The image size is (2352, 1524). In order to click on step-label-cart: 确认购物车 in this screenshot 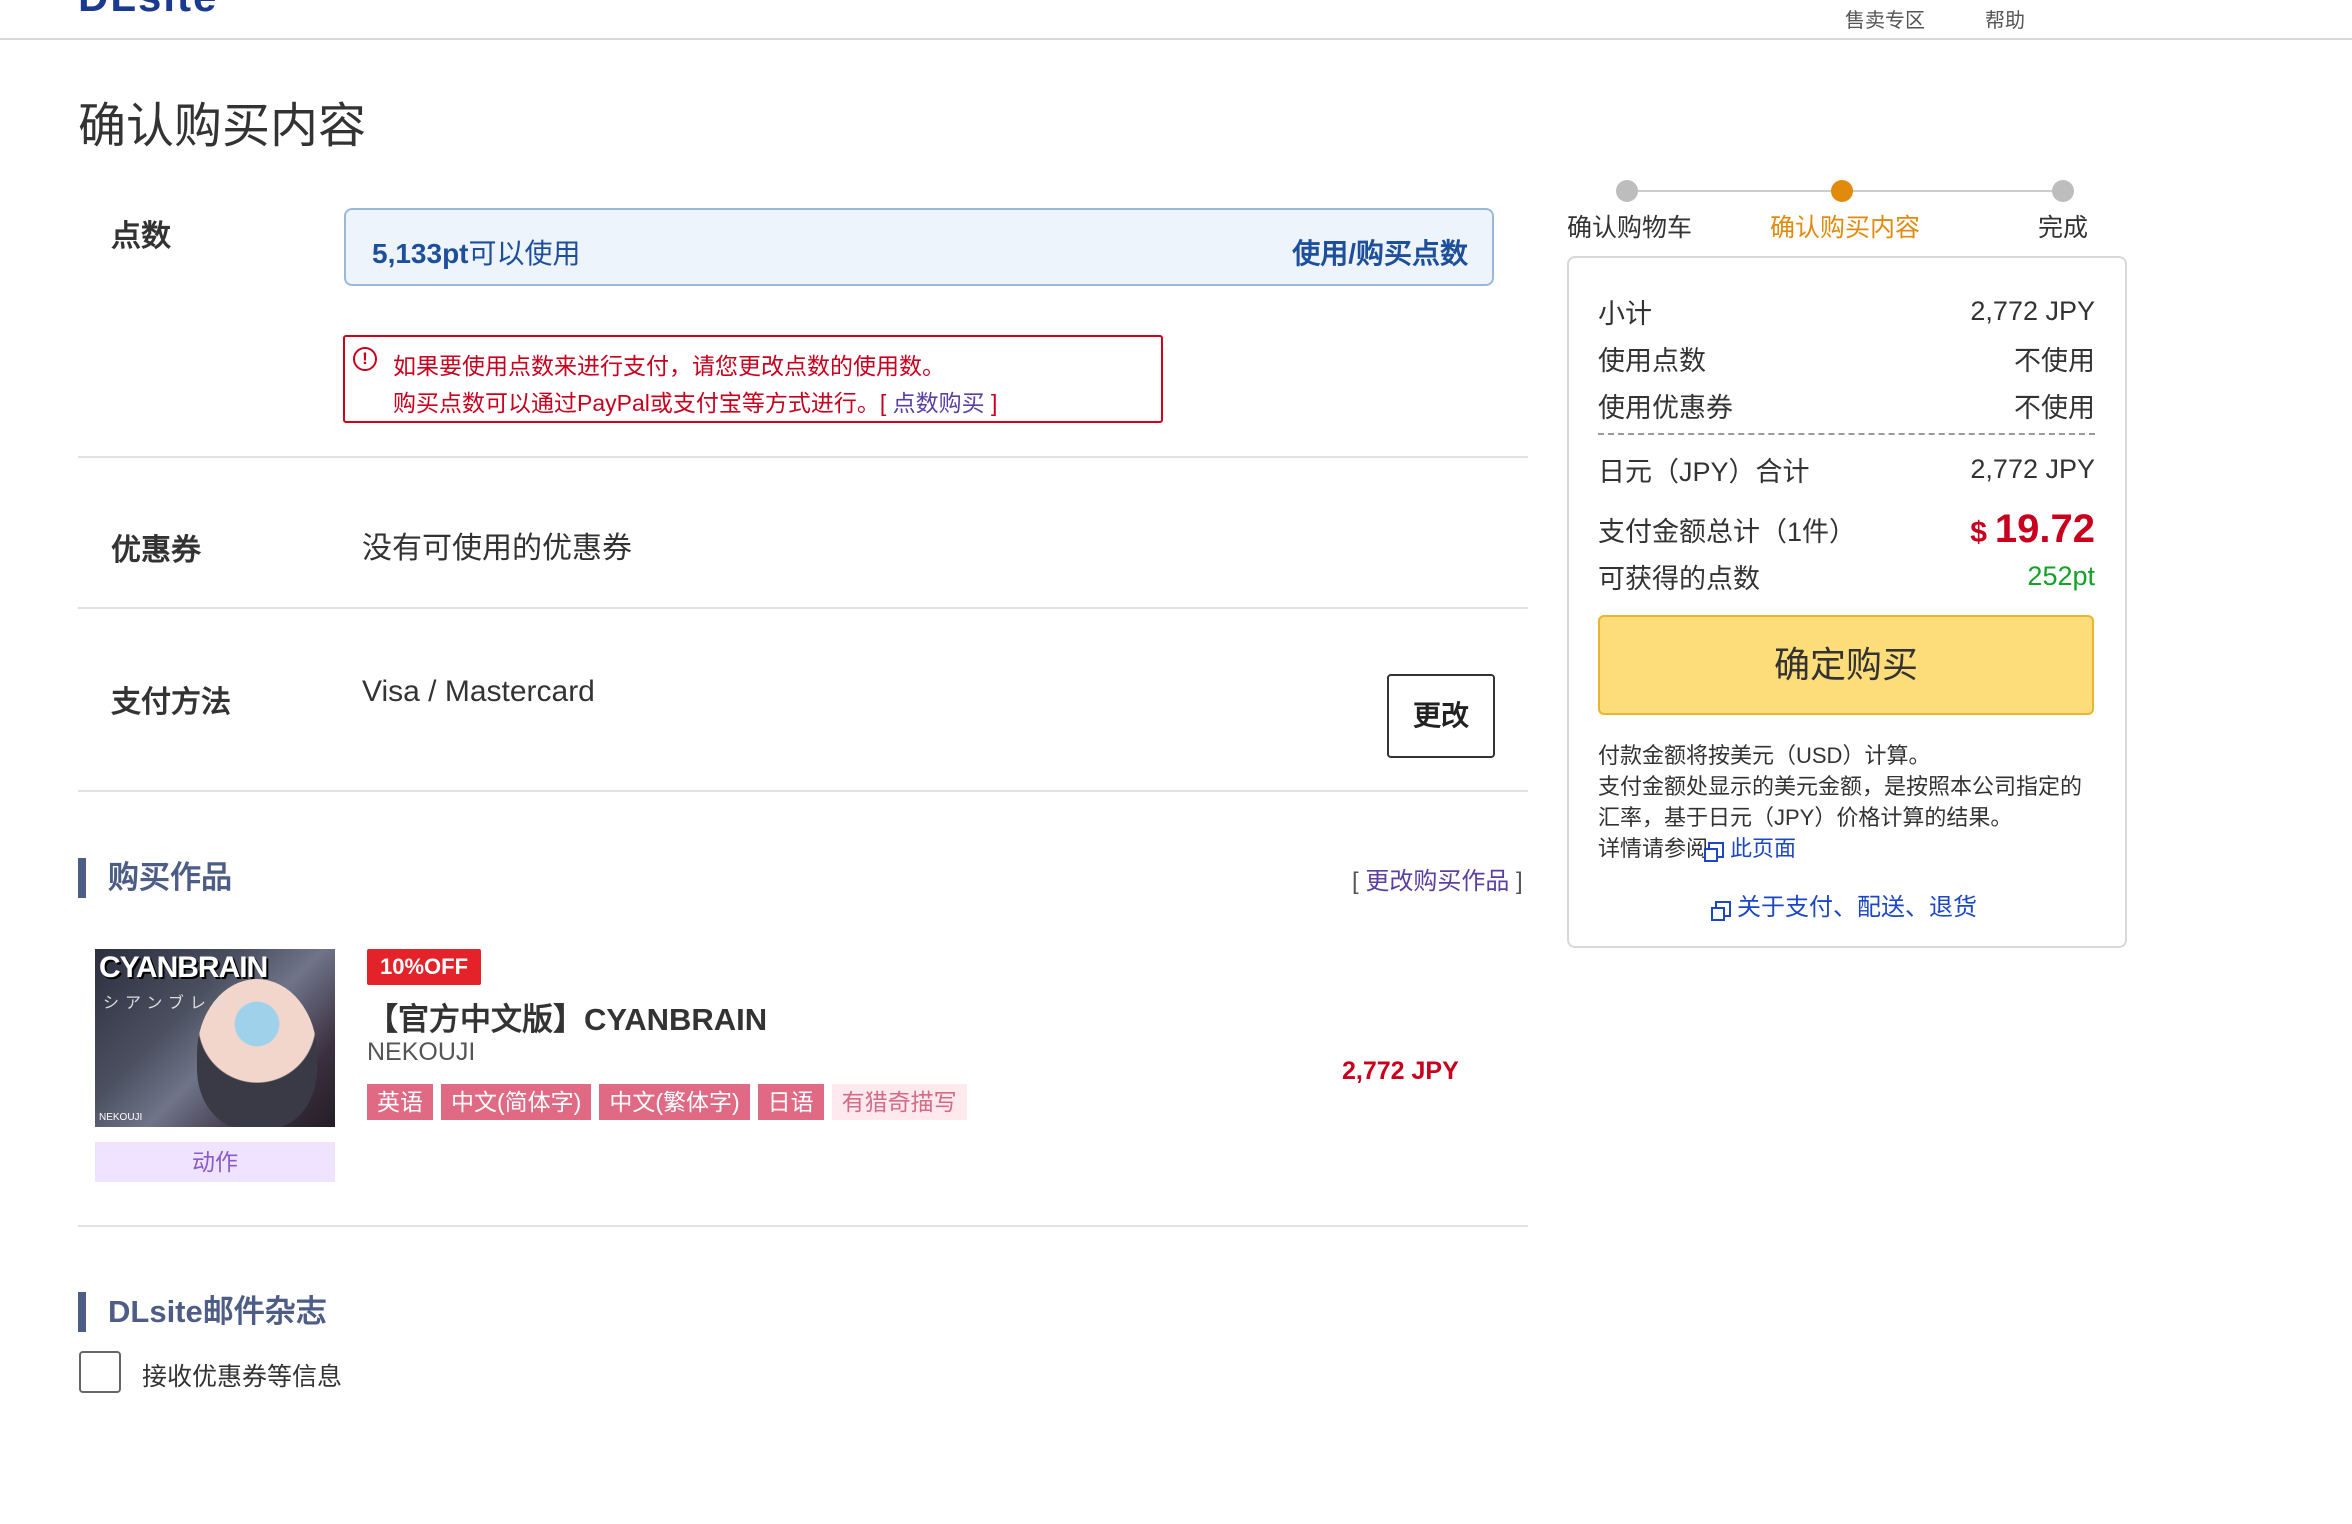, I will do `click(1630, 228)`.